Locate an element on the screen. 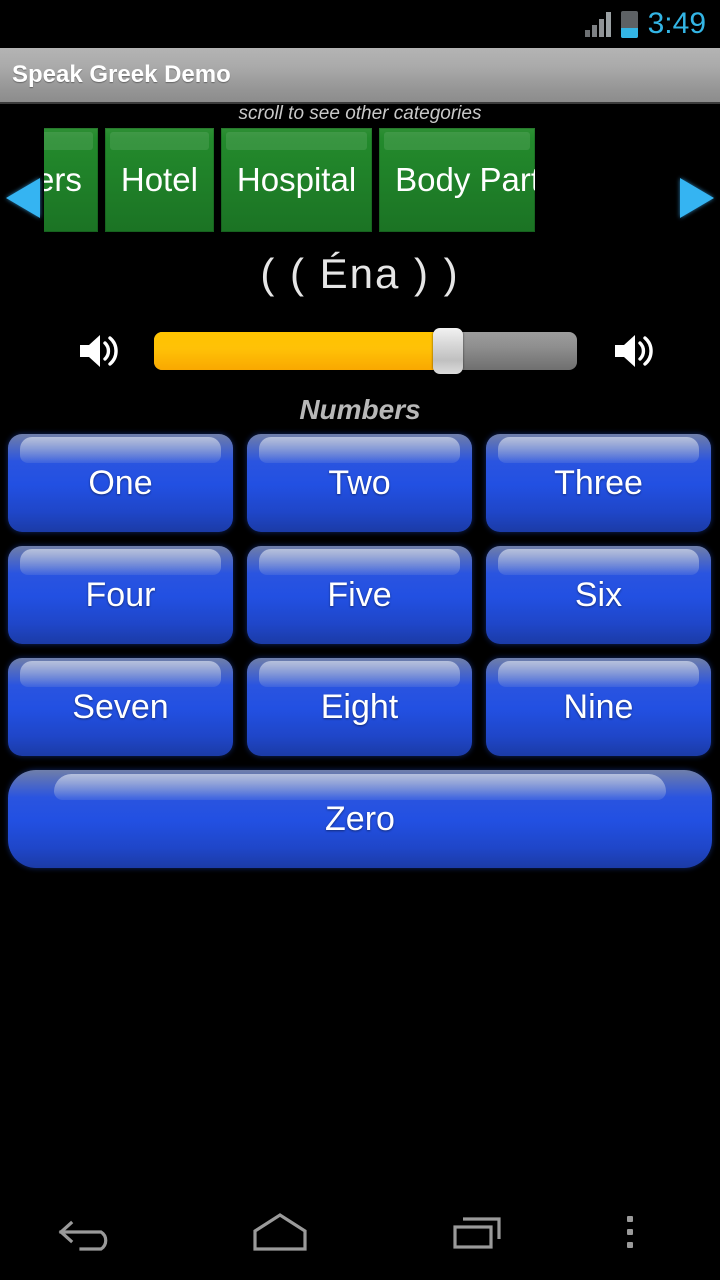 Image resolution: width=720 pixels, height=1280 pixels. action-bar: Speak Greek Demo is located at coordinates (360, 76).